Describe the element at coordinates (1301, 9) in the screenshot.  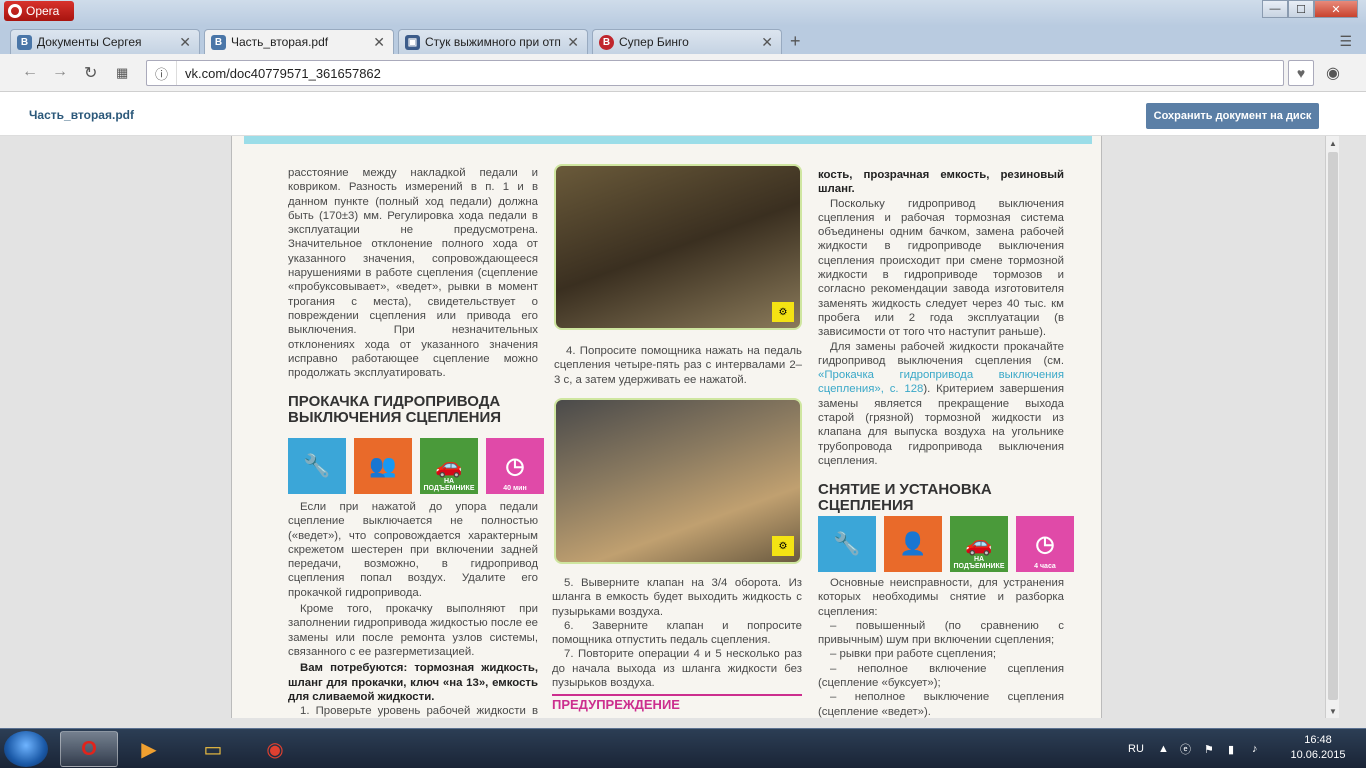
I see `maximize-button: ☐` at that location.